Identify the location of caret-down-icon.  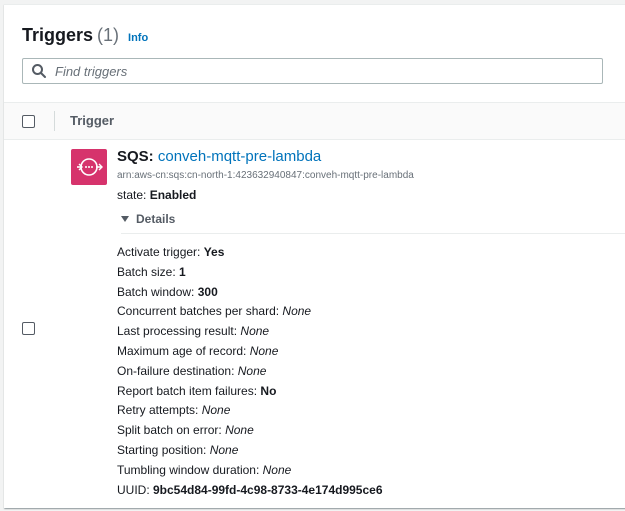
(125, 219).